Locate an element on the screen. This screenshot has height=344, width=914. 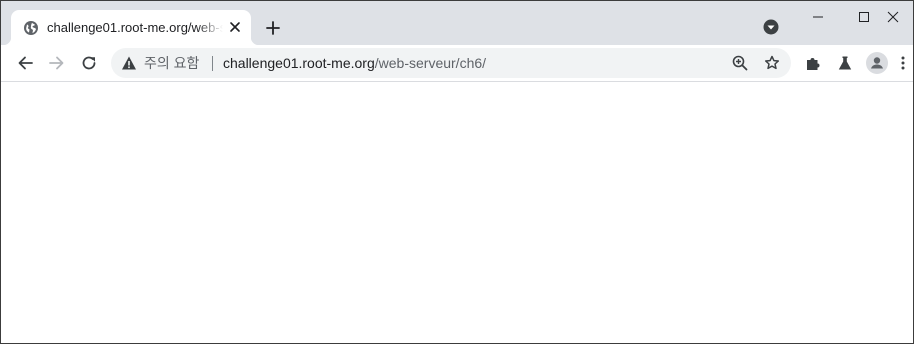
menu-button is located at coordinates (904, 63).